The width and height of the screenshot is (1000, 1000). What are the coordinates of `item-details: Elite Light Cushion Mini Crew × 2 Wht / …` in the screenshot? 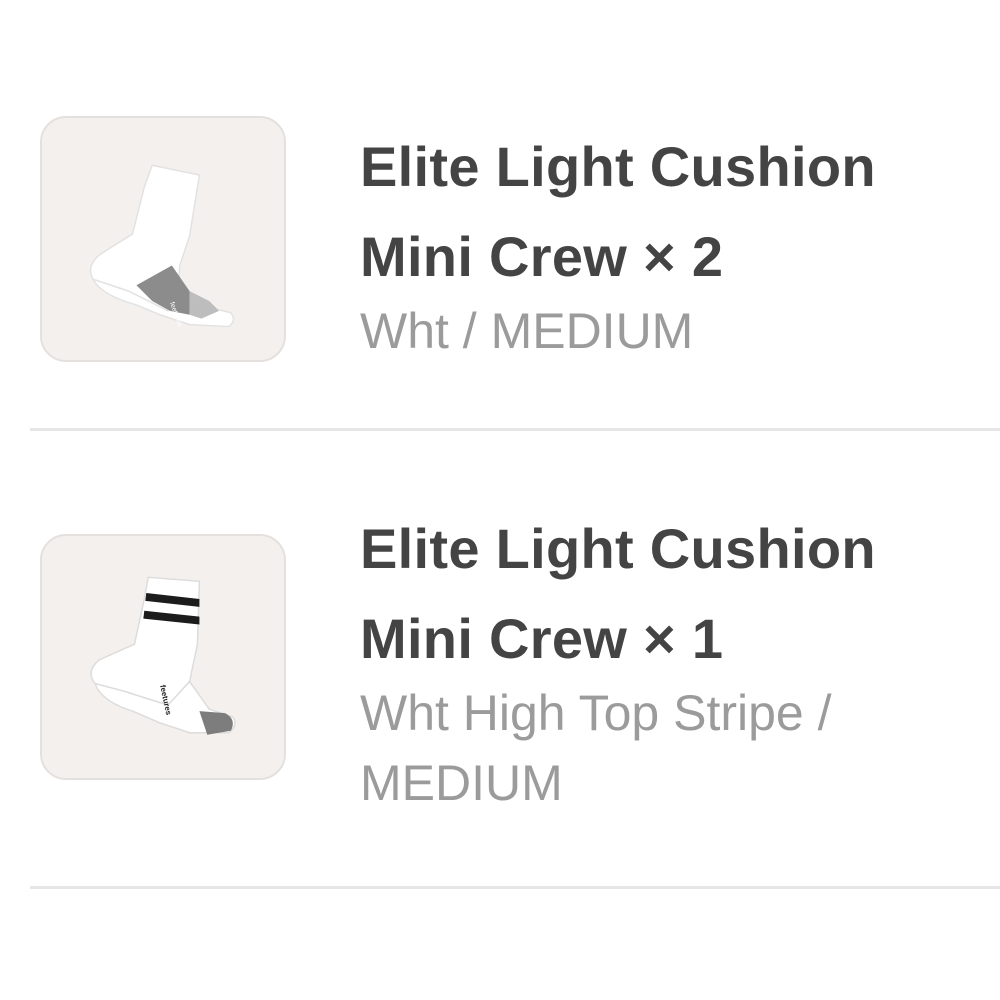 It's located at (660, 244).